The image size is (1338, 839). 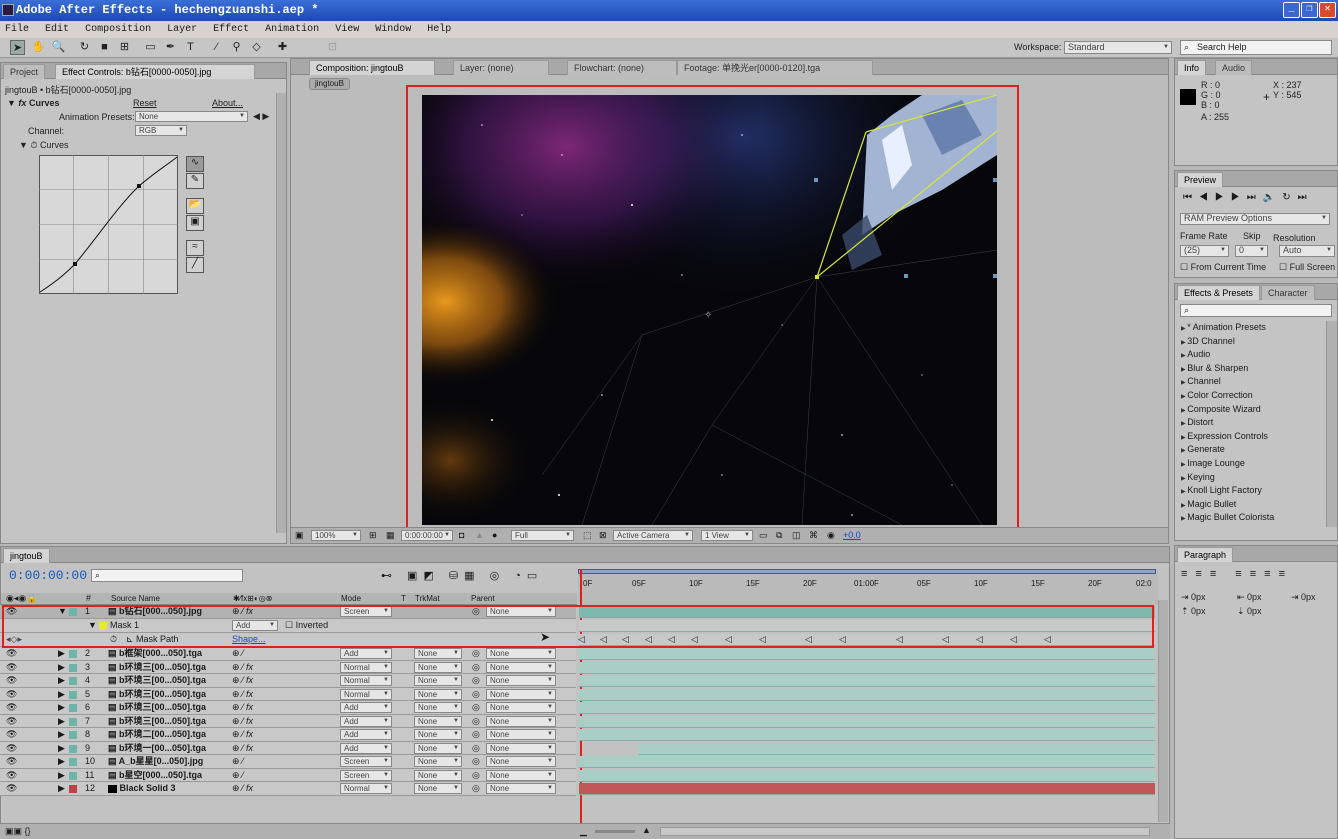 I want to click on effects-item: Magic Bullet, so click(x=1250, y=505).